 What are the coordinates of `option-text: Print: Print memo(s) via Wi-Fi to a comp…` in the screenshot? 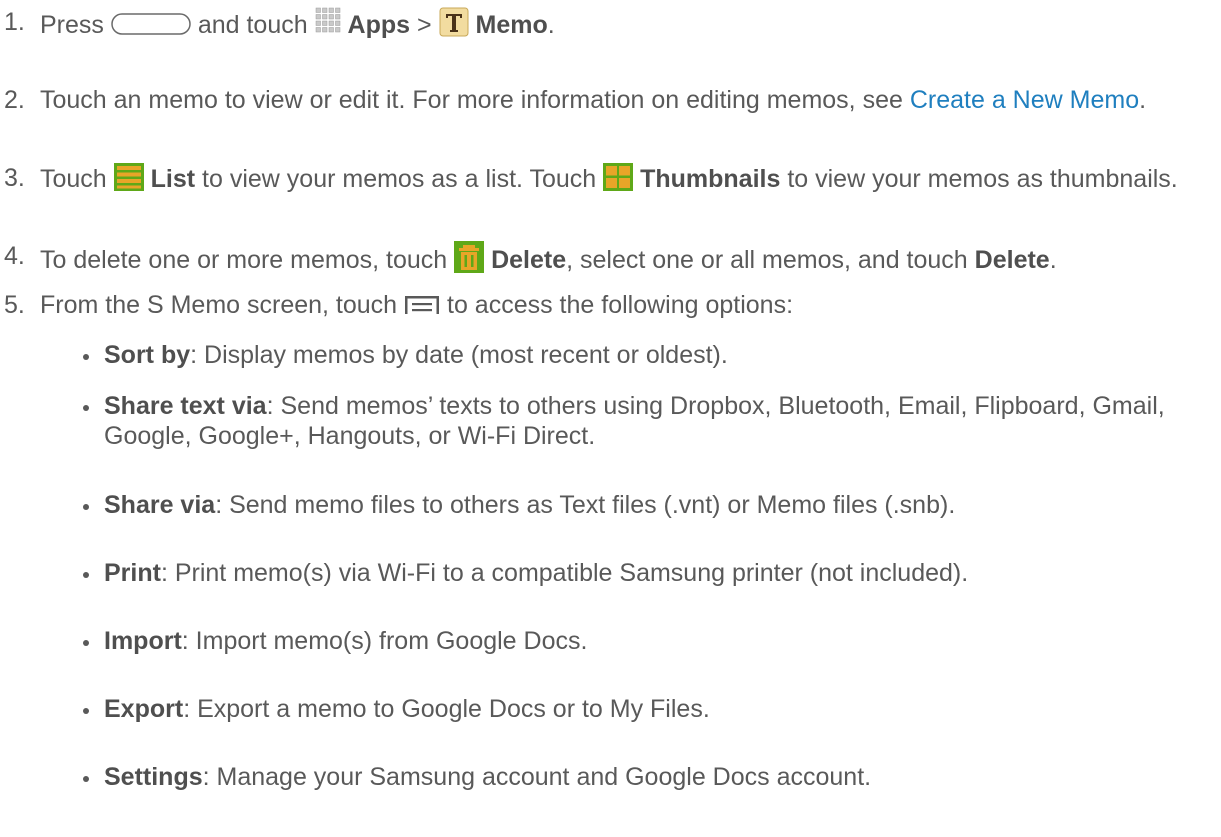 It's located at (536, 573).